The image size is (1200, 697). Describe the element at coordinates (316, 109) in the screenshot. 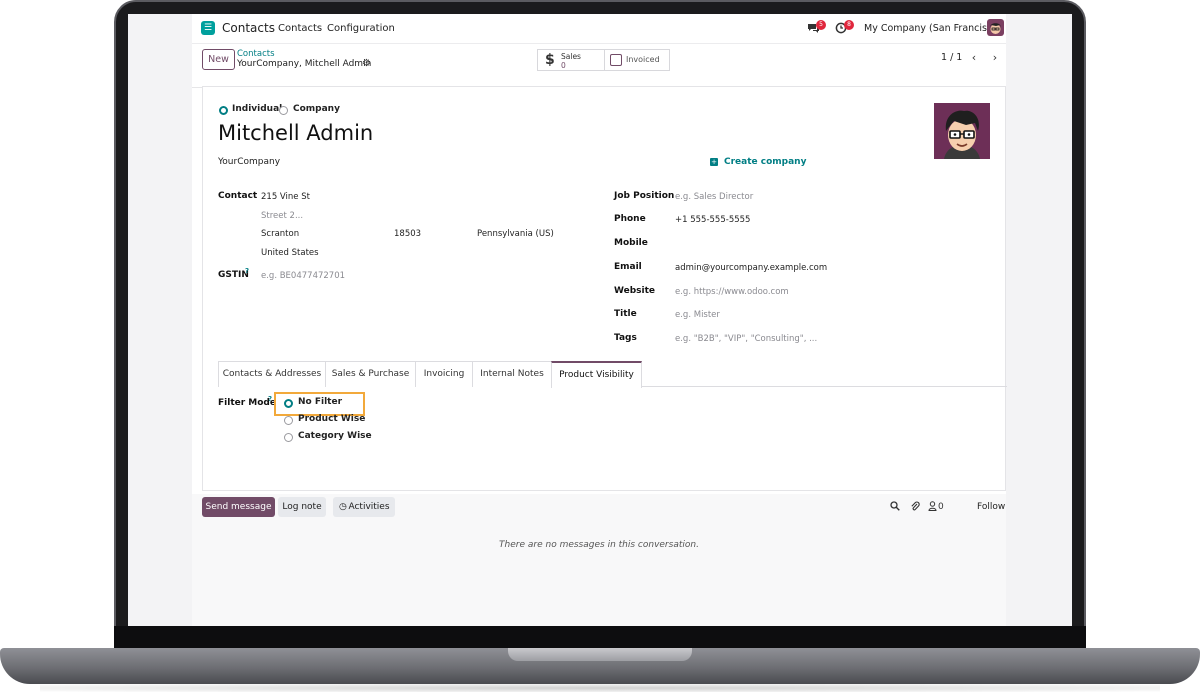

I see `label-company: Company` at that location.